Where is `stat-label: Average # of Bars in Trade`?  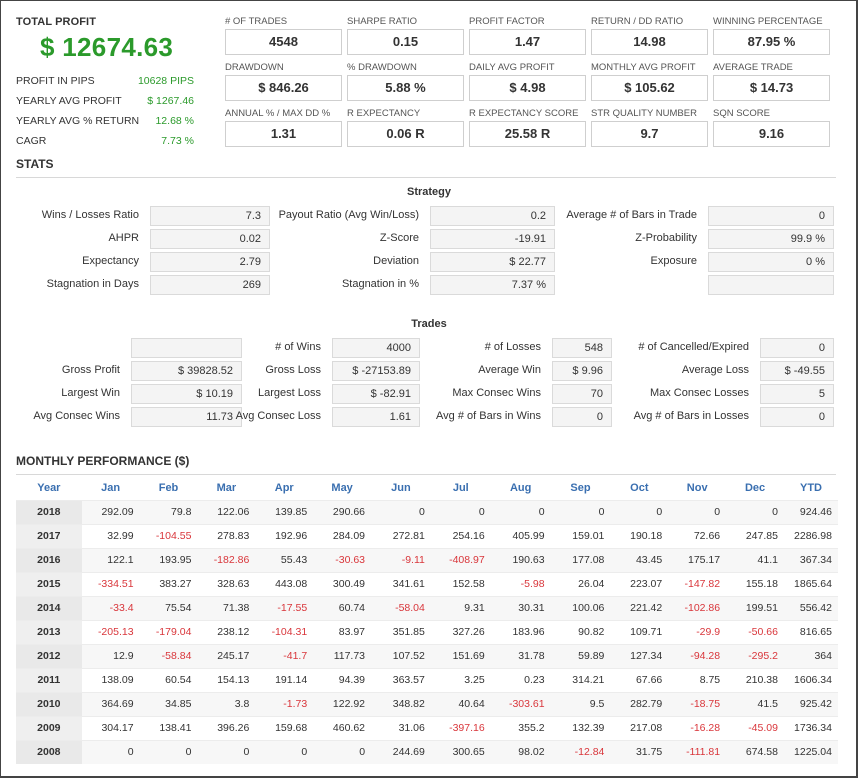 stat-label: Average # of Bars in Trade is located at coordinates (631, 215).